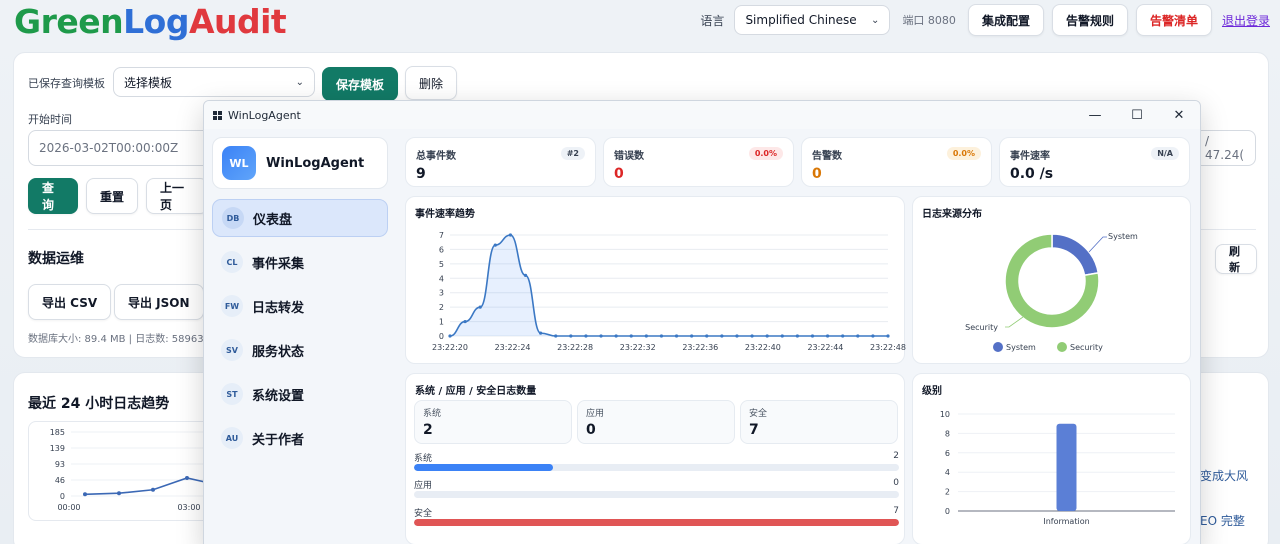  I want to click on language-label: 语言, so click(712, 20).